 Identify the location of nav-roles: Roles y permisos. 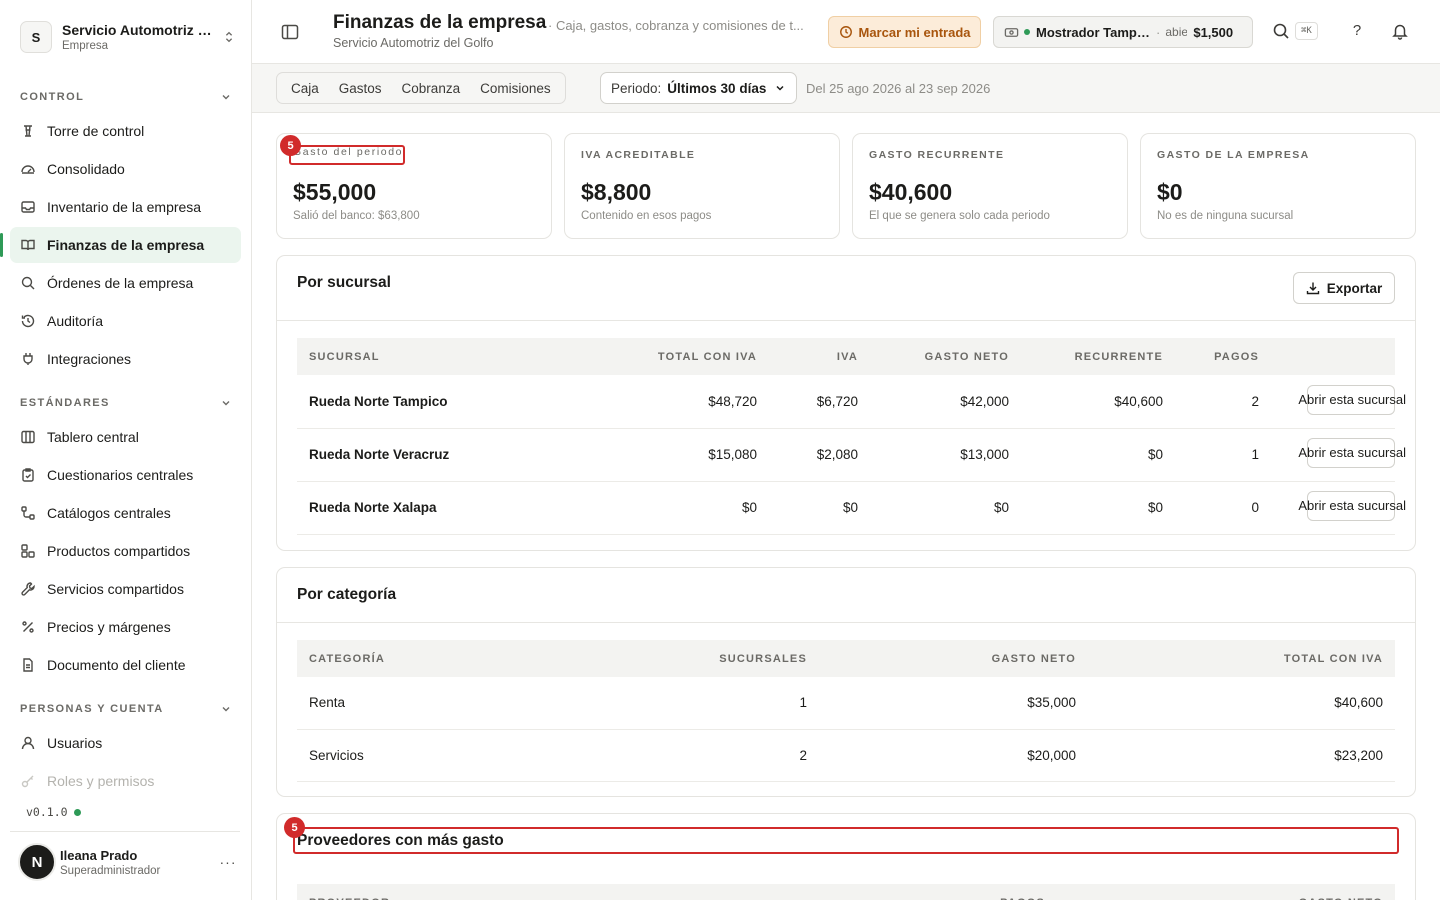
(125, 781).